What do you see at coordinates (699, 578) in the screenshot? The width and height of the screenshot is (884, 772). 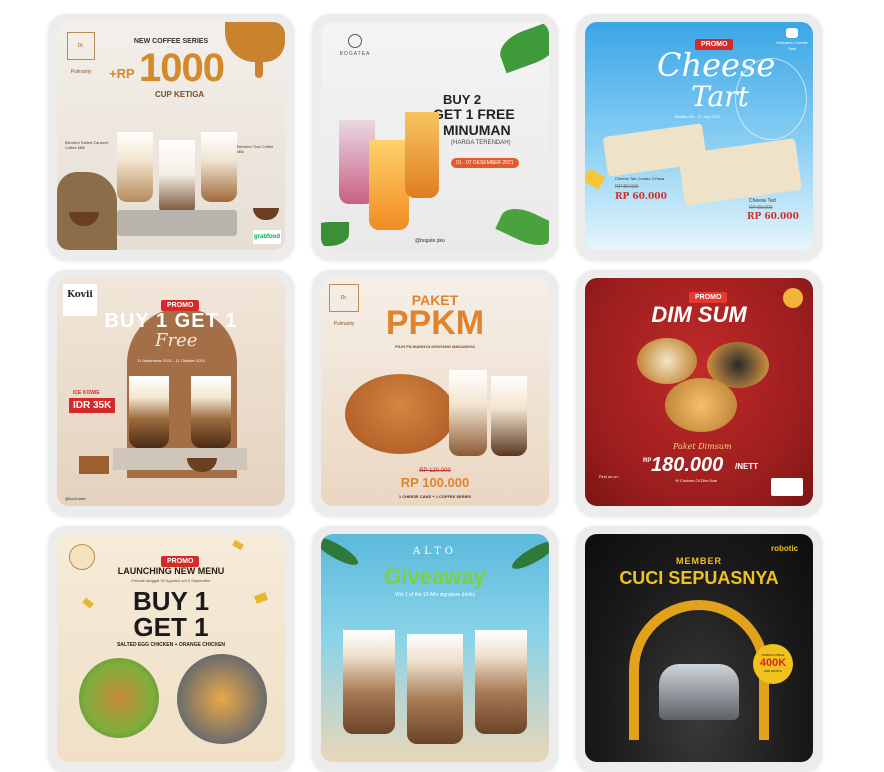 I see `headline-line2: CUCI SEPUASNYA` at bounding box center [699, 578].